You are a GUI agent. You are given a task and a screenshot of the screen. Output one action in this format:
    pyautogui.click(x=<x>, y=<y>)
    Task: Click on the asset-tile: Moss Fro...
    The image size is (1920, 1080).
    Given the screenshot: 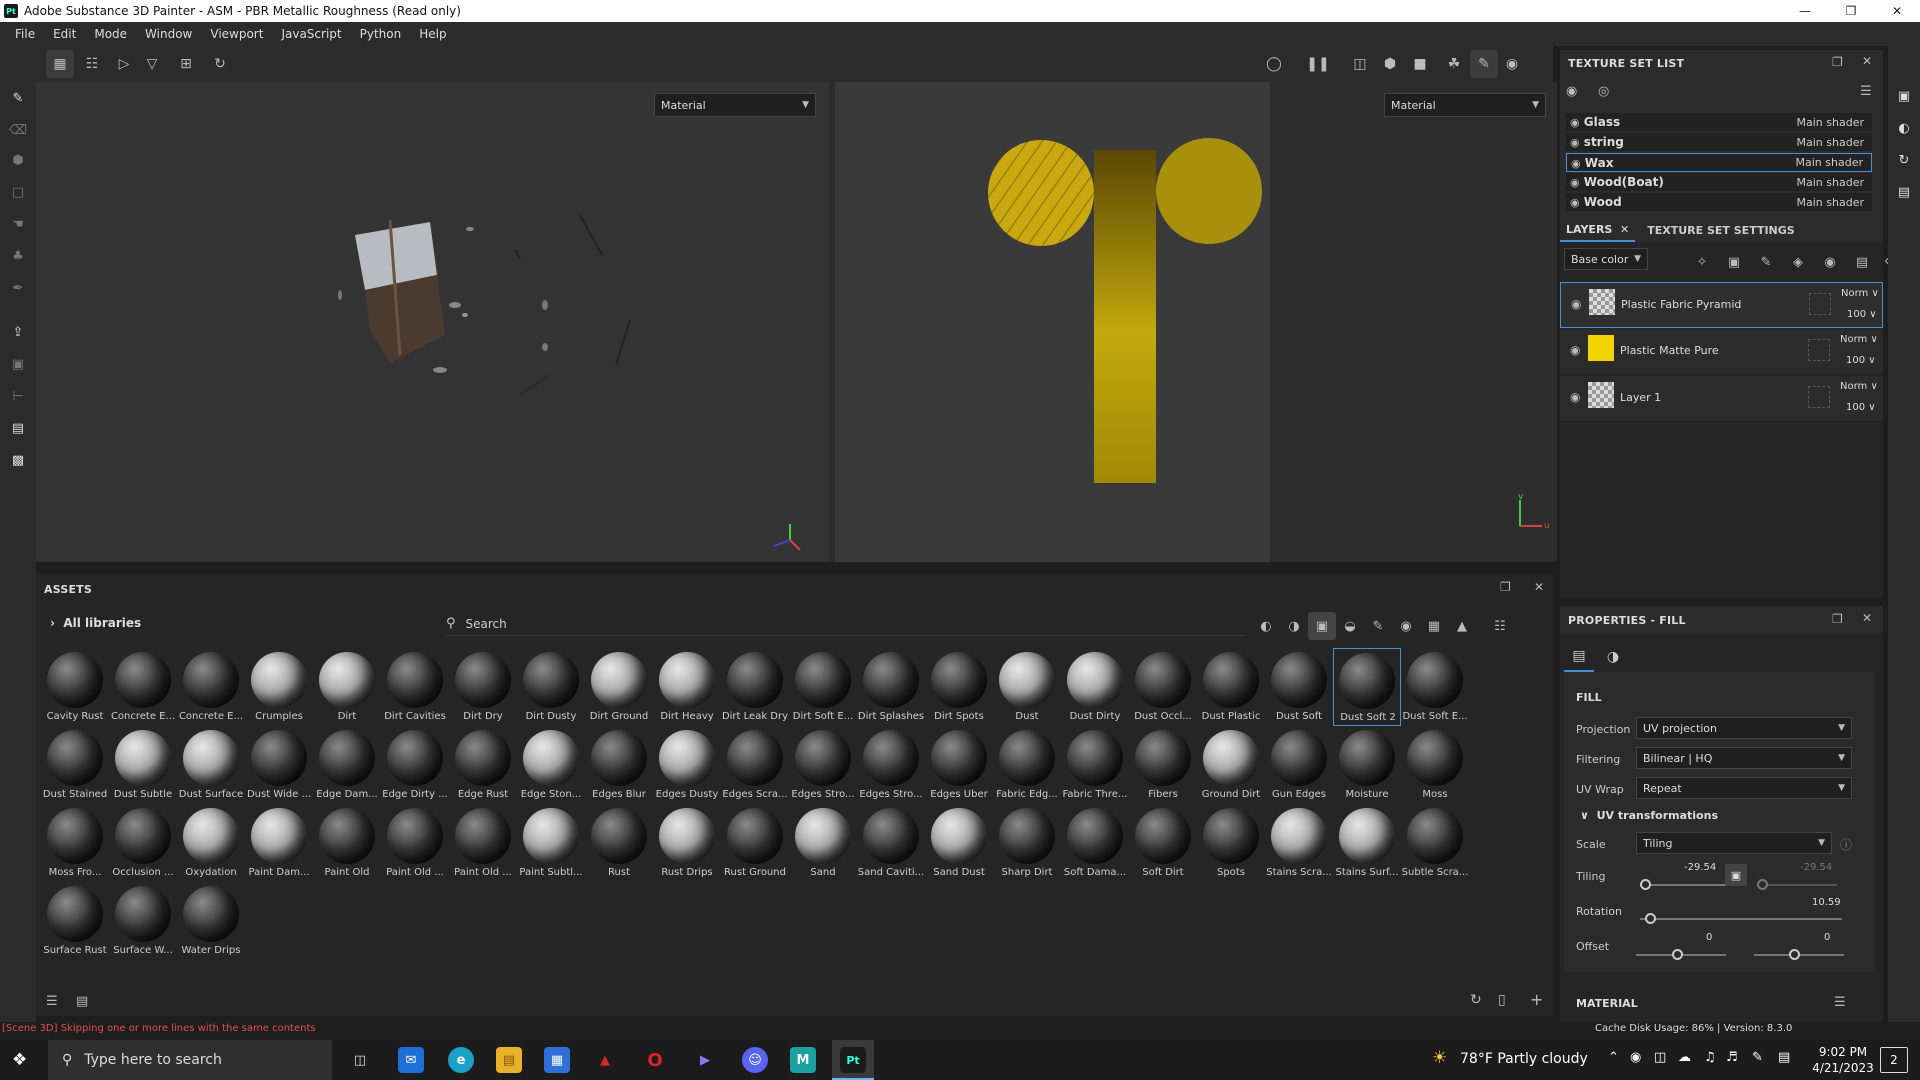 What is the action you would take?
    pyautogui.click(x=75, y=843)
    